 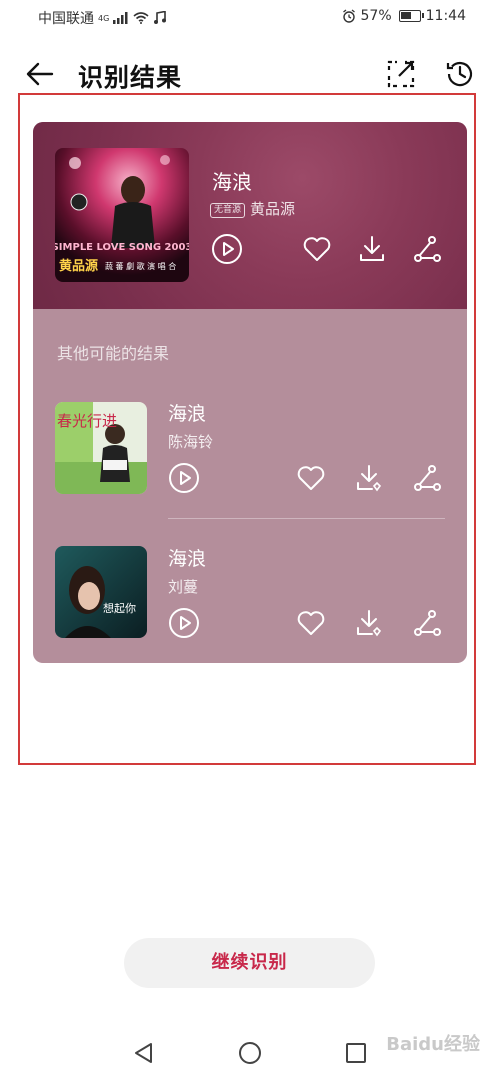 I want to click on other-album-cover-1: 春光行进, so click(x=101, y=448).